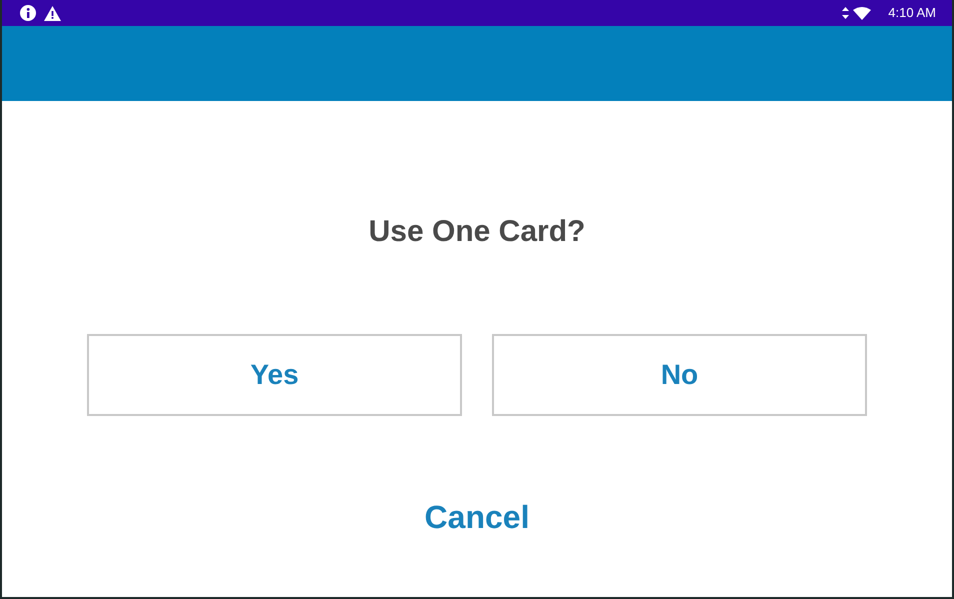 This screenshot has width=954, height=599. Describe the element at coordinates (846, 13) in the screenshot. I see `data-arrows-icon` at that location.